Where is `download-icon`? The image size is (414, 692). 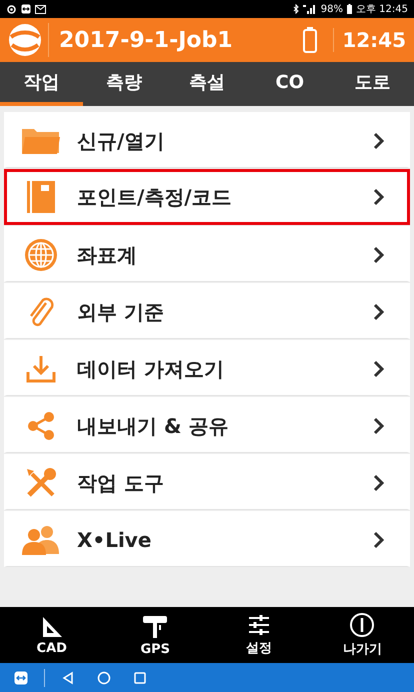
download-icon is located at coordinates (41, 369).